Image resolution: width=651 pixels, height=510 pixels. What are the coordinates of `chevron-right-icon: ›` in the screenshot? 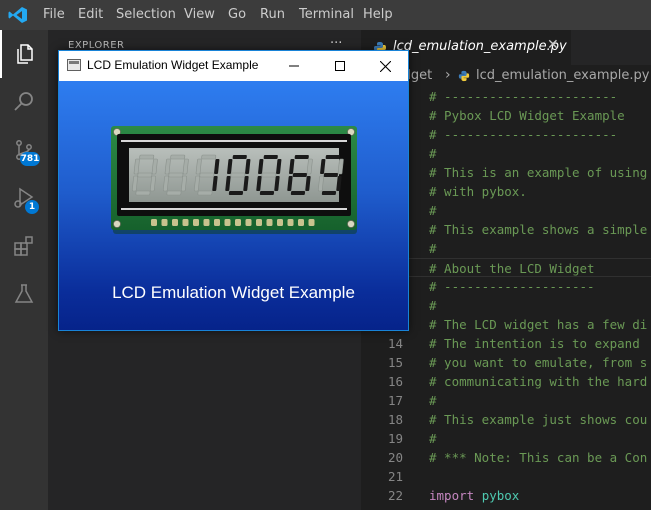 It's located at (448, 75).